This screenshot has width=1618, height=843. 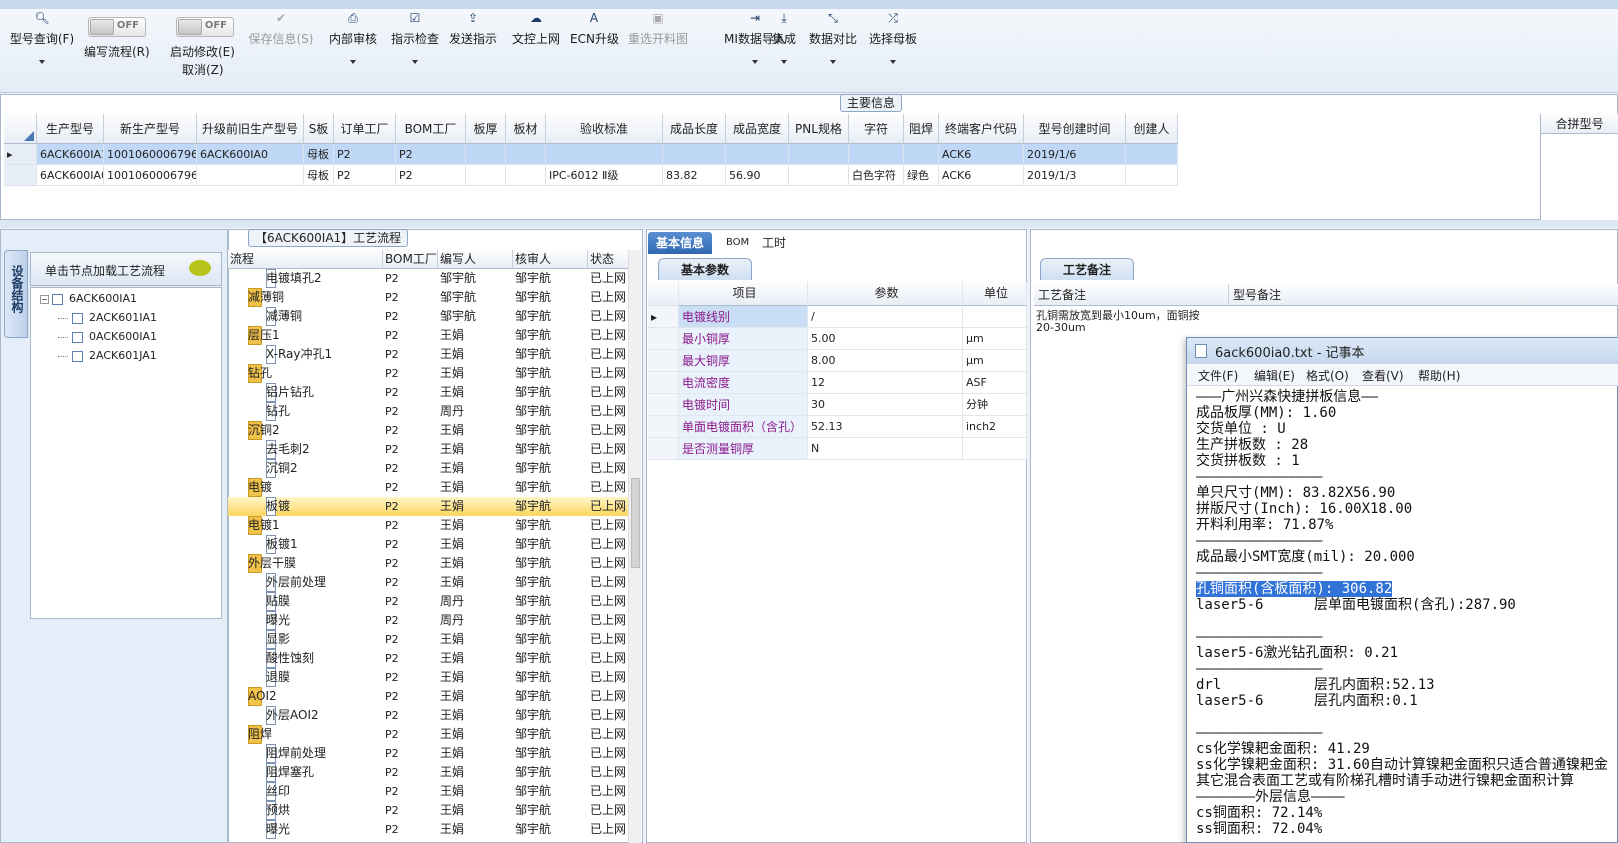 I want to click on toolbar-button-6: A ECN升级, so click(x=594, y=28).